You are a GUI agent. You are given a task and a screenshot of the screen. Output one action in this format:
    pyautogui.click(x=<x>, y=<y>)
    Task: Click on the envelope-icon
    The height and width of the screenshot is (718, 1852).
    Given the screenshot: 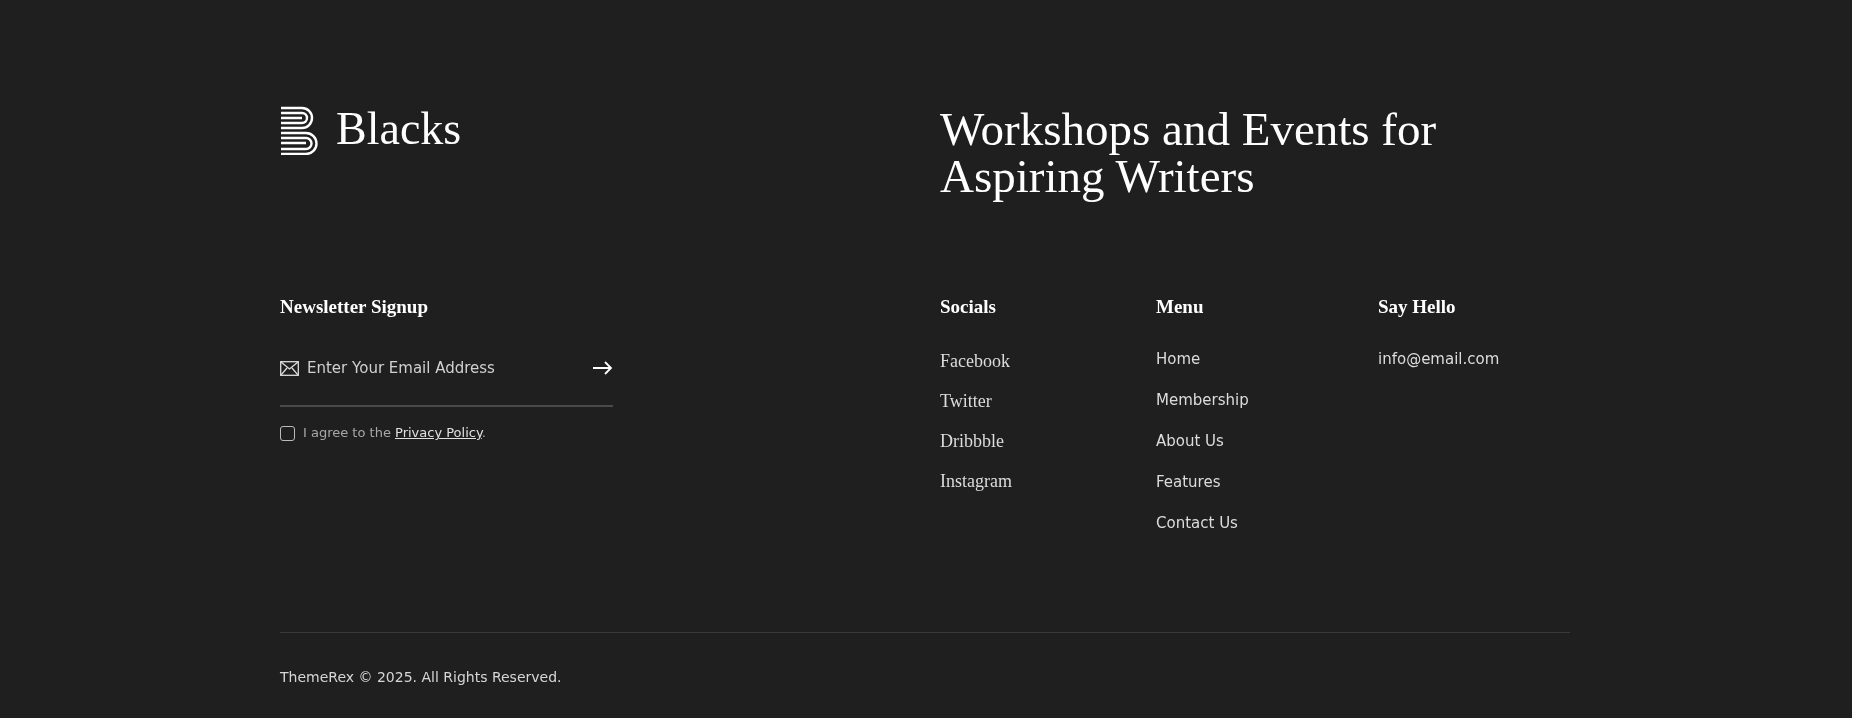 What is the action you would take?
    pyautogui.click(x=289, y=368)
    